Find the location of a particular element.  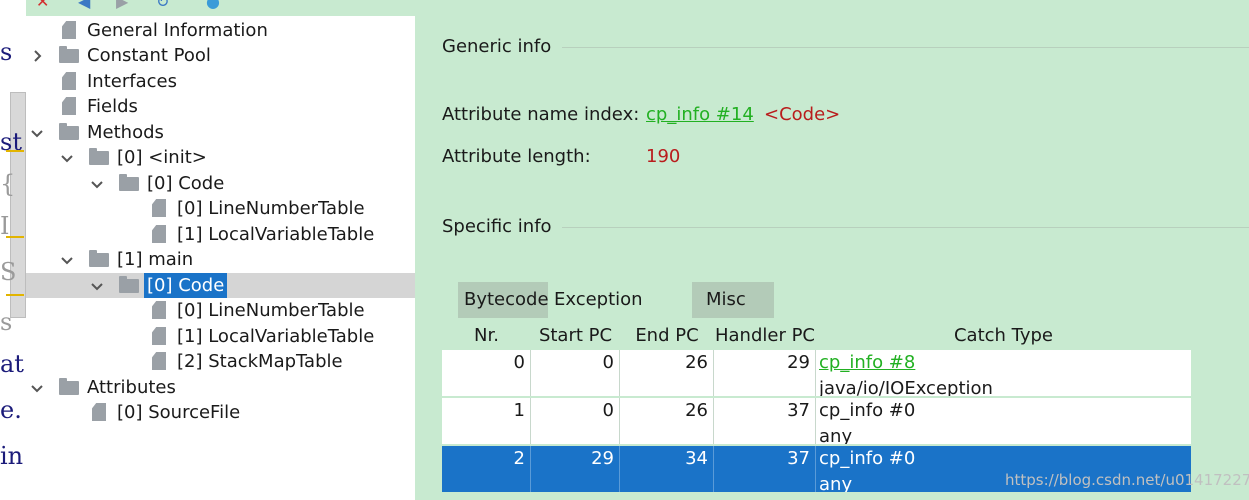

tab-bar: Bytecode Exception table Misc is located at coordinates (845, 303).